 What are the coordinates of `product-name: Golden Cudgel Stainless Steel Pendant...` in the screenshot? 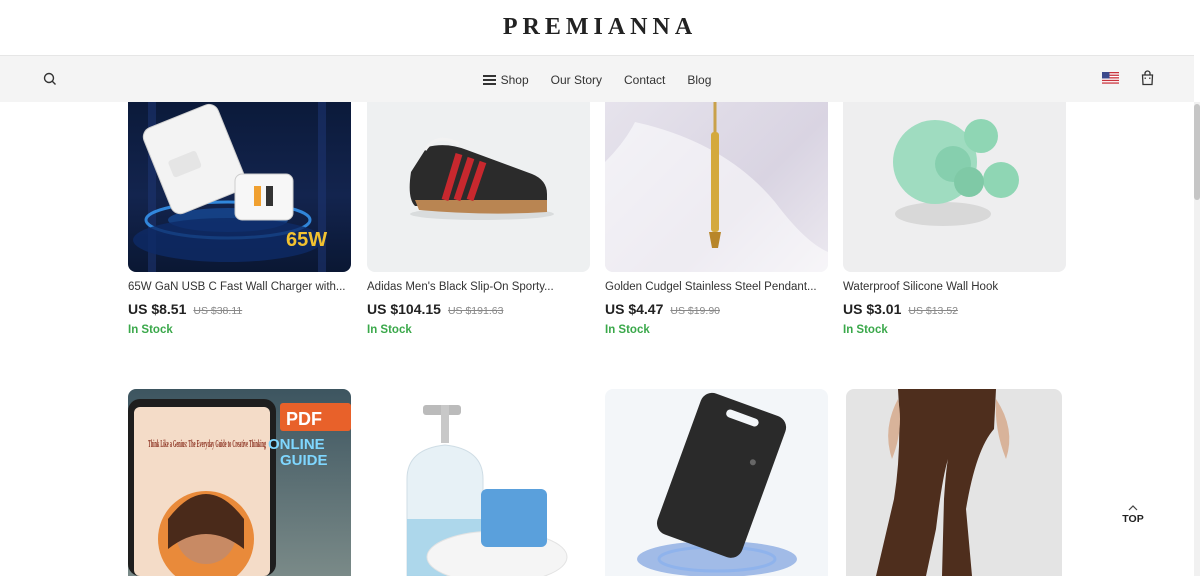 It's located at (716, 287).